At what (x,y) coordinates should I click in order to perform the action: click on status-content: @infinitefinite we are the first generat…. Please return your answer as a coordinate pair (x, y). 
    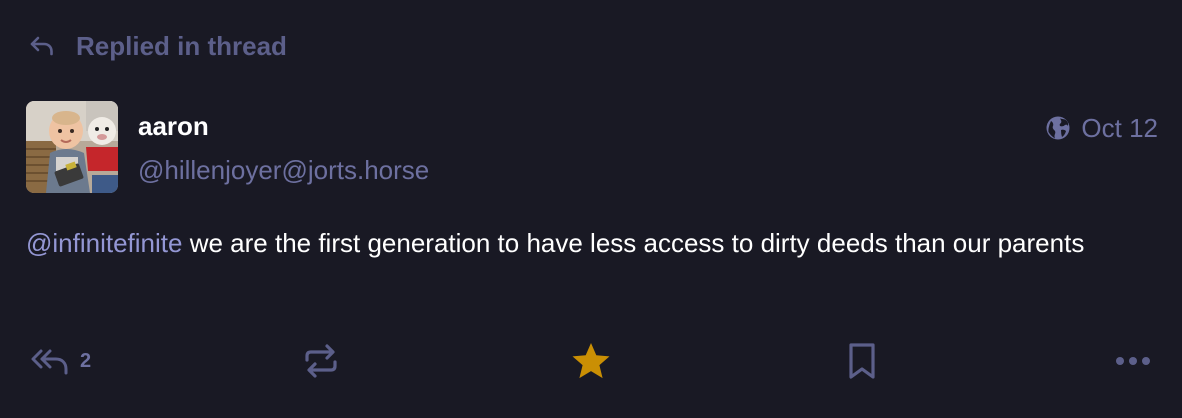
    Looking at the image, I should click on (591, 243).